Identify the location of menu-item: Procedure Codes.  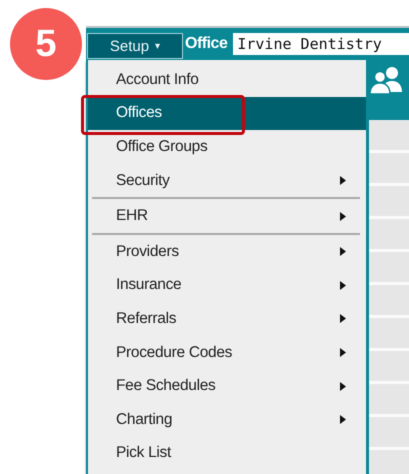
(227, 353).